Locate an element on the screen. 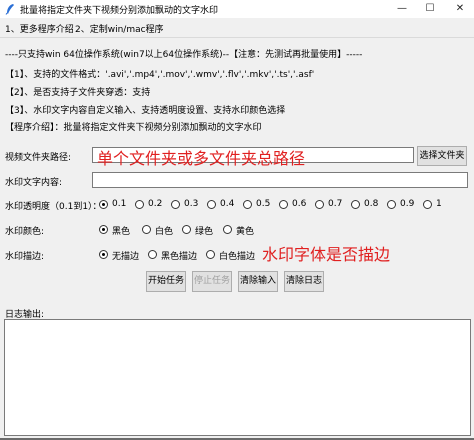  radio-label: 0.8 is located at coordinates (371, 204).